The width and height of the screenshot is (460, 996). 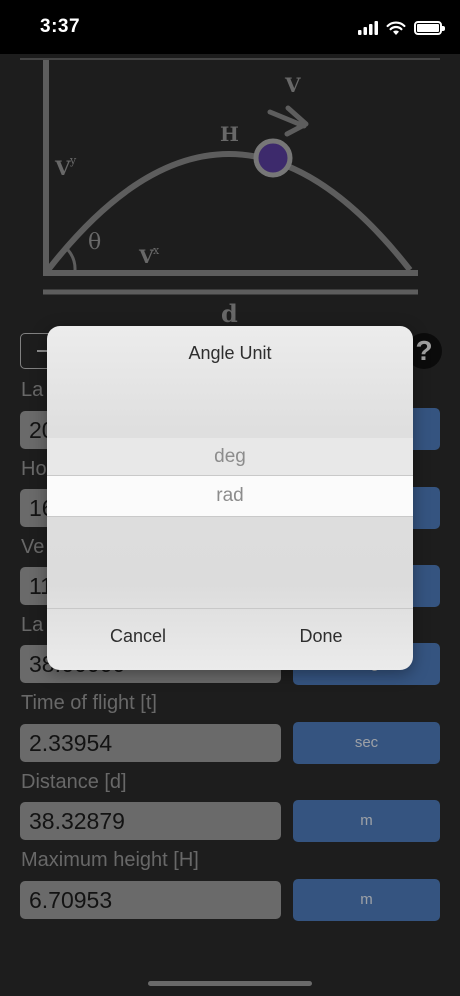 I want to click on status-icons, so click(x=401, y=28).